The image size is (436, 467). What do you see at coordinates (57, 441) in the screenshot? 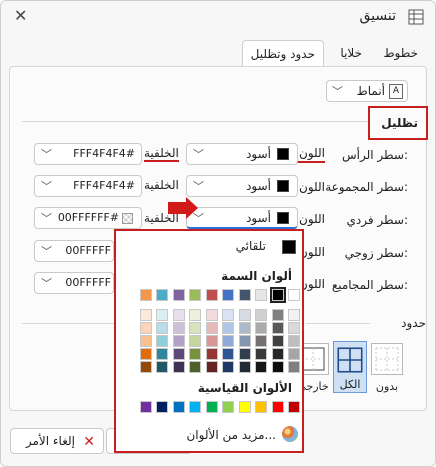
I see `cancel-button: ✕ إلغاء الأمر` at bounding box center [57, 441].